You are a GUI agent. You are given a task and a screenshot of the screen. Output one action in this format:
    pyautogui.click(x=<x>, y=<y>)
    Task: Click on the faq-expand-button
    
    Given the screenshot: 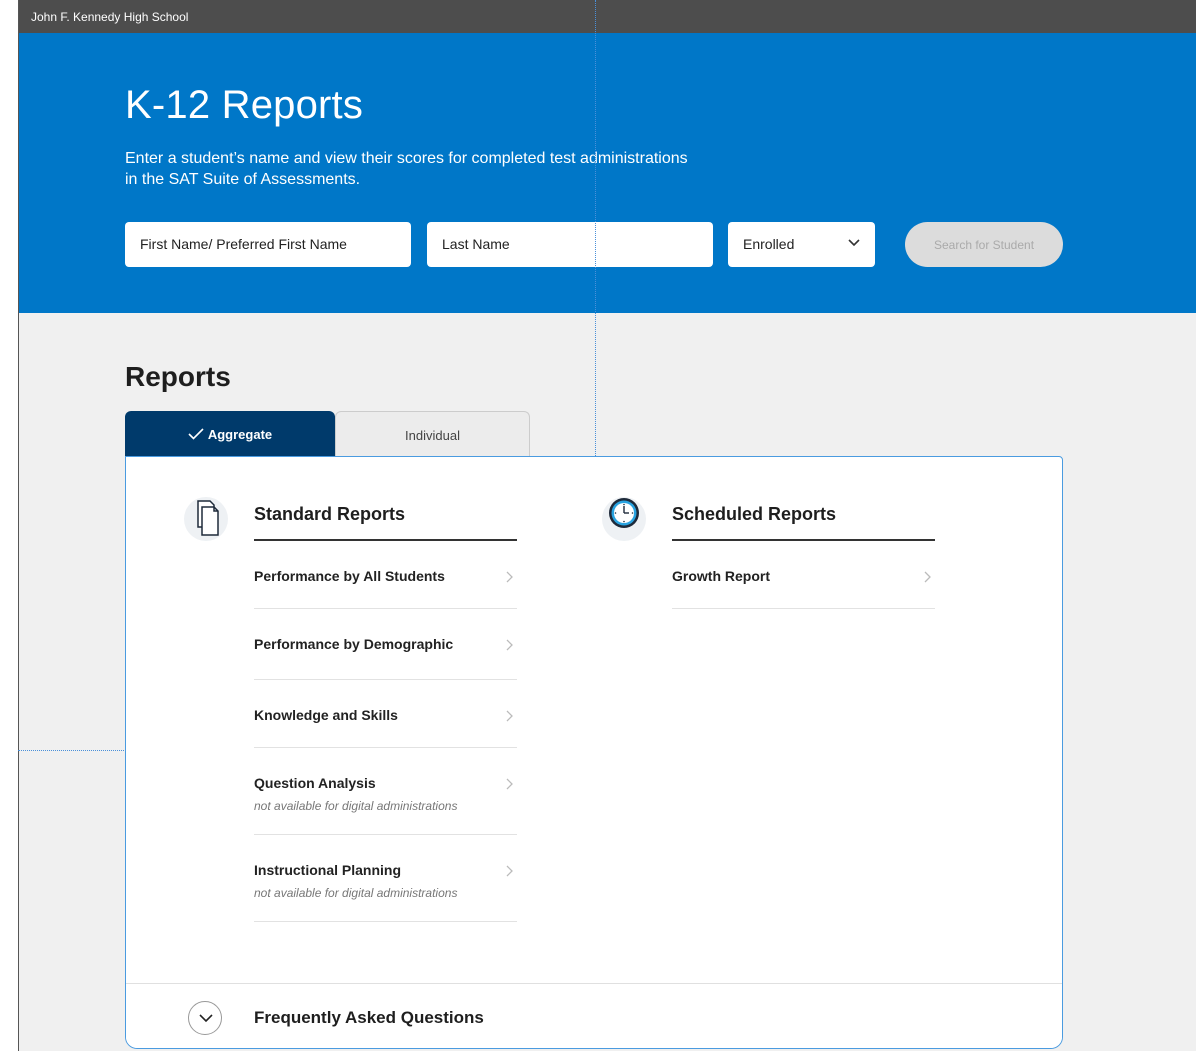 What is the action you would take?
    pyautogui.click(x=205, y=1018)
    